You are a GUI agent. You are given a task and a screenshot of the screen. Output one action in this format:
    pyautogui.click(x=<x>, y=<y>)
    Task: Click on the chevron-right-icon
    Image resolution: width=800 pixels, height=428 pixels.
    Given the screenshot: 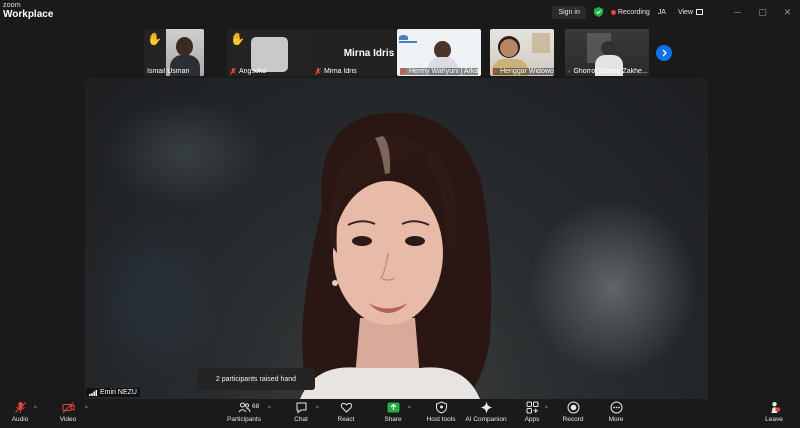 What is the action you would take?
    pyautogui.click(x=664, y=53)
    